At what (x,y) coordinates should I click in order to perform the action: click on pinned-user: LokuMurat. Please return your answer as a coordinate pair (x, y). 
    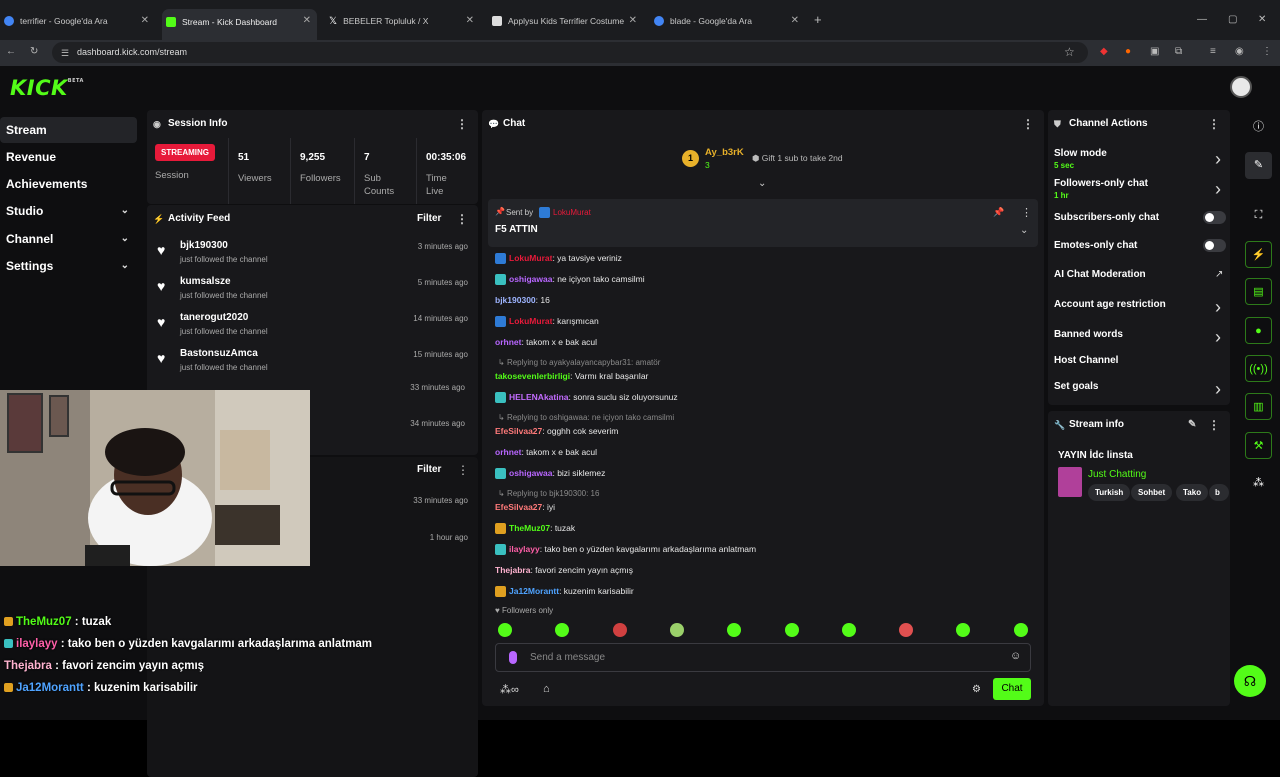
    Looking at the image, I should click on (572, 212).